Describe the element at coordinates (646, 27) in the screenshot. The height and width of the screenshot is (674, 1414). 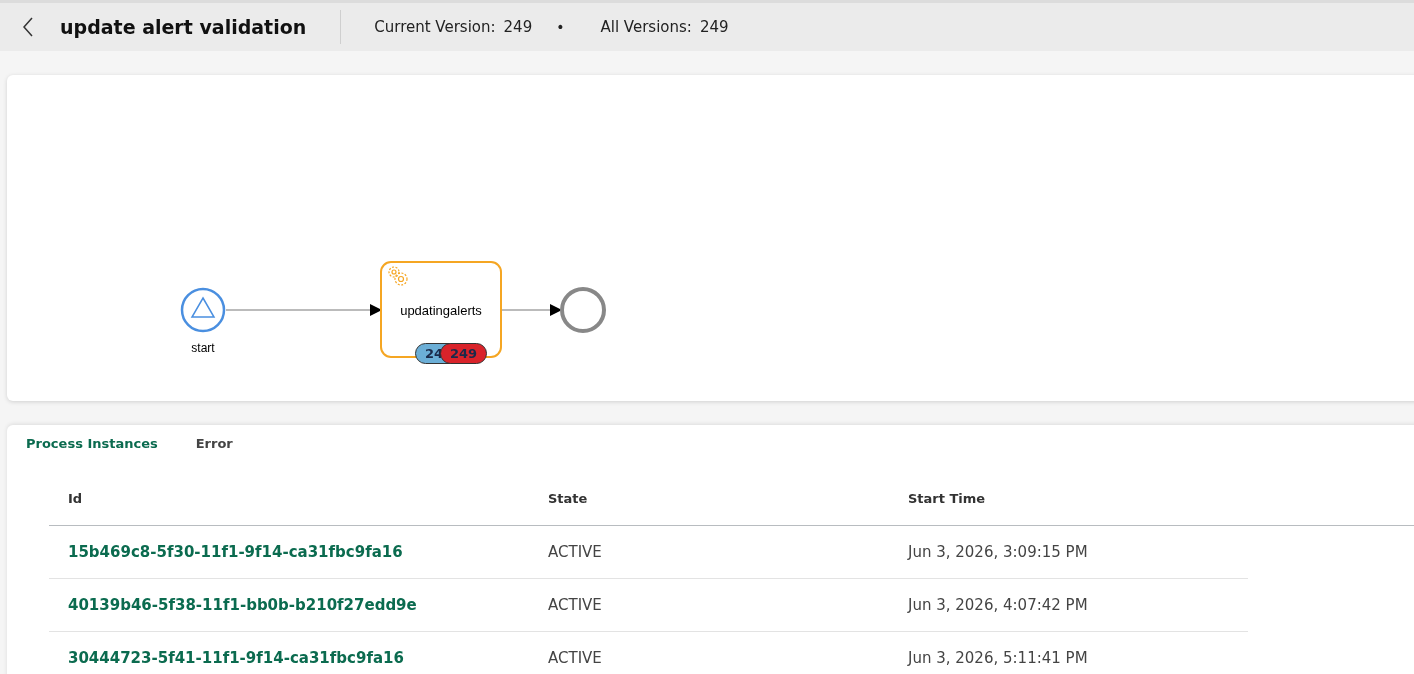
I see `all-versions-label: All Versions:` at that location.